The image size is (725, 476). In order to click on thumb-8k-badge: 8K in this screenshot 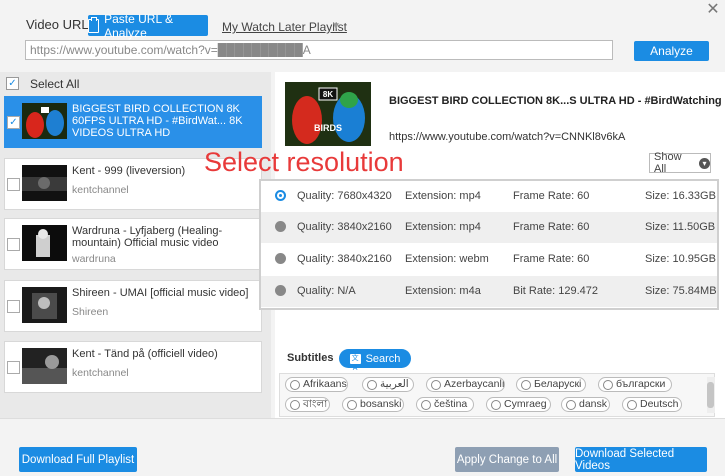, I will do `click(328, 94)`.